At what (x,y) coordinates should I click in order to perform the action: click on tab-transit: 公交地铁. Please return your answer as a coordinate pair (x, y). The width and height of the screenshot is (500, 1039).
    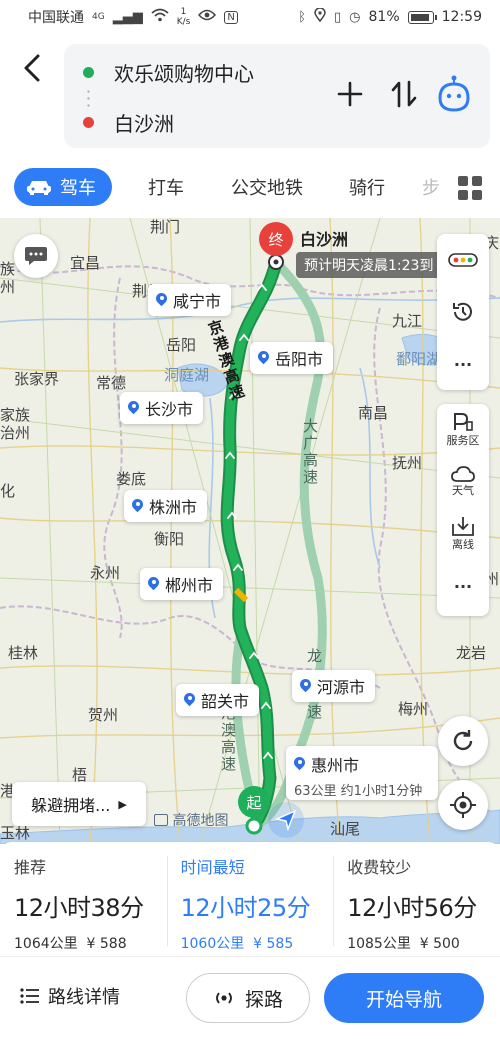
    Looking at the image, I should click on (267, 187).